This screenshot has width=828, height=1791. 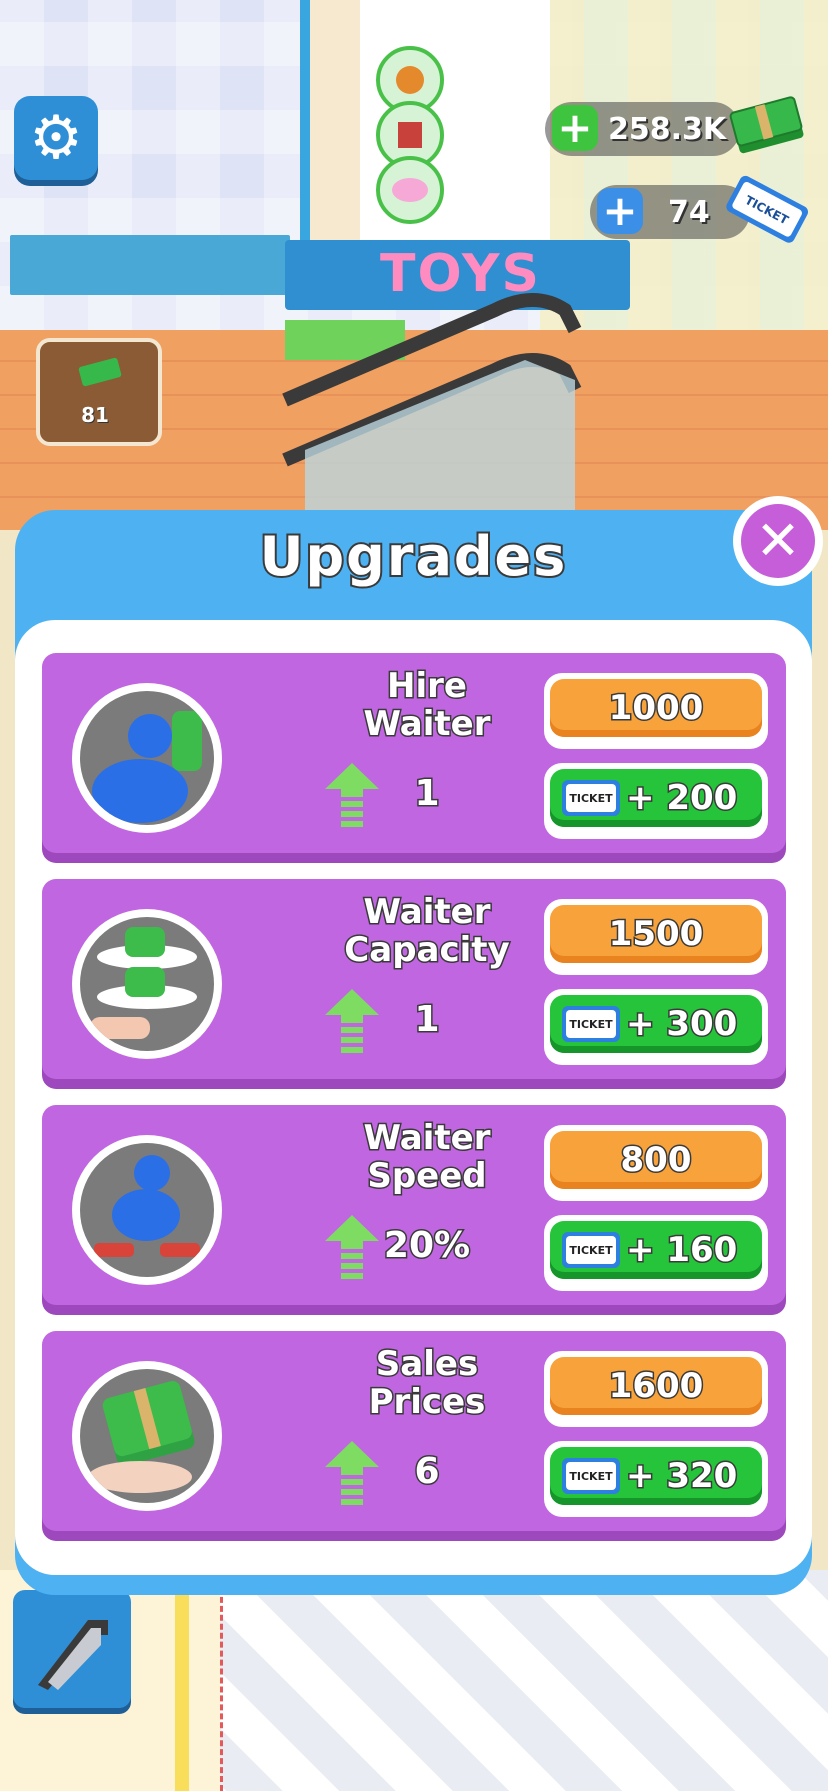 I want to click on price-label: 1000, so click(x=656, y=708).